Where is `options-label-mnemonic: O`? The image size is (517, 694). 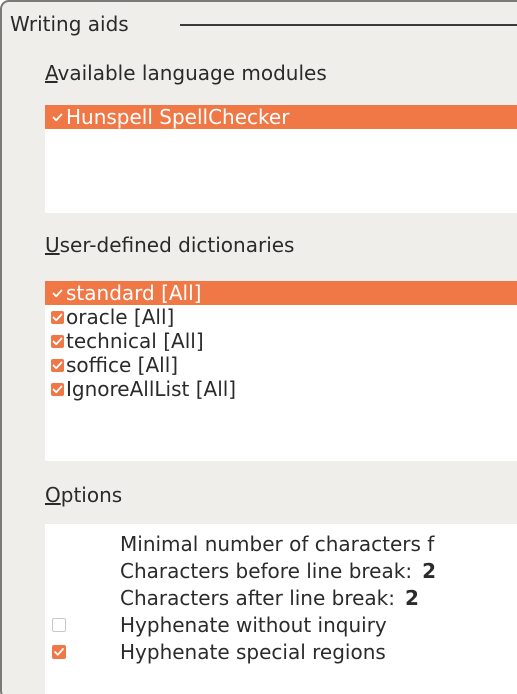
options-label-mnemonic: O is located at coordinates (53, 495).